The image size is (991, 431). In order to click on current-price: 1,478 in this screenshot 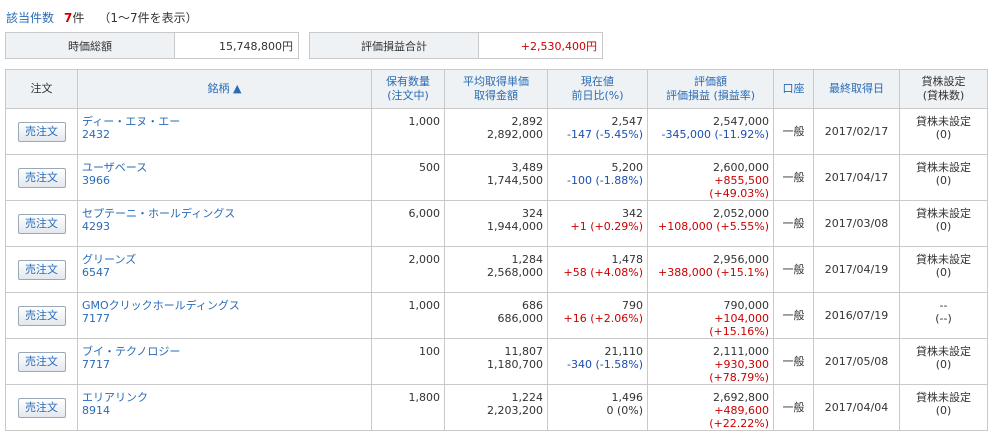, I will do `click(627, 259)`.